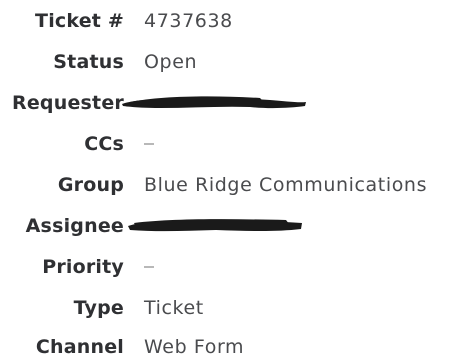  What do you see at coordinates (83, 267) in the screenshot?
I see `priority-label: Priority` at bounding box center [83, 267].